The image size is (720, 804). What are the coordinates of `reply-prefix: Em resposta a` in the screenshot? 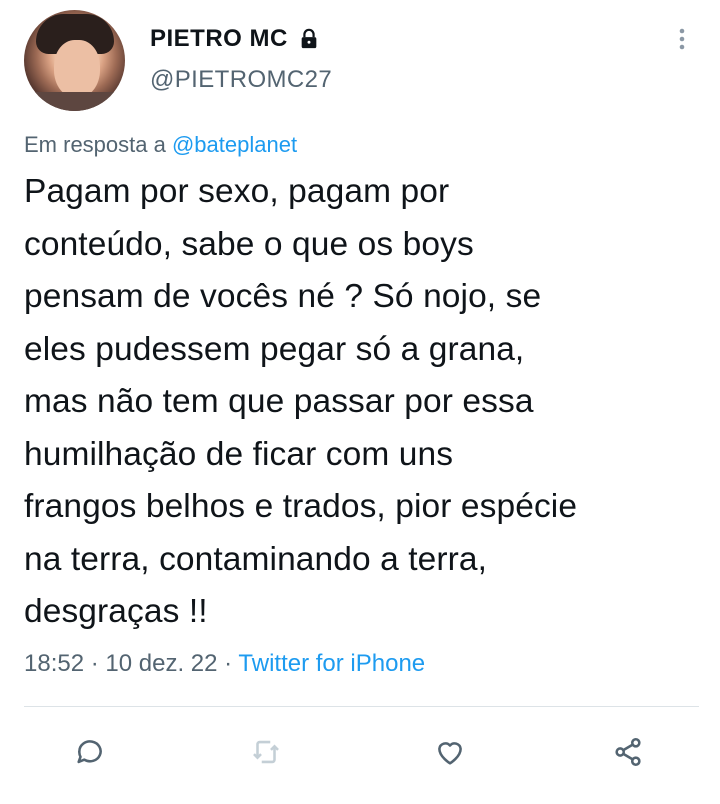 It's located at (95, 144).